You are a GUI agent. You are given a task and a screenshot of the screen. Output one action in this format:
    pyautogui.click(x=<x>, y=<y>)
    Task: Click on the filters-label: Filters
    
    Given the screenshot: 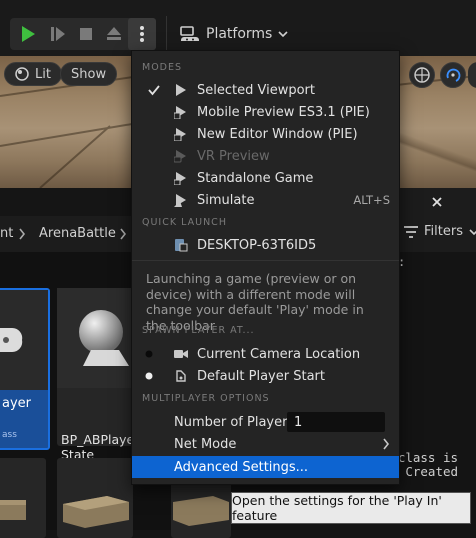 What is the action you would take?
    pyautogui.click(x=443, y=231)
    